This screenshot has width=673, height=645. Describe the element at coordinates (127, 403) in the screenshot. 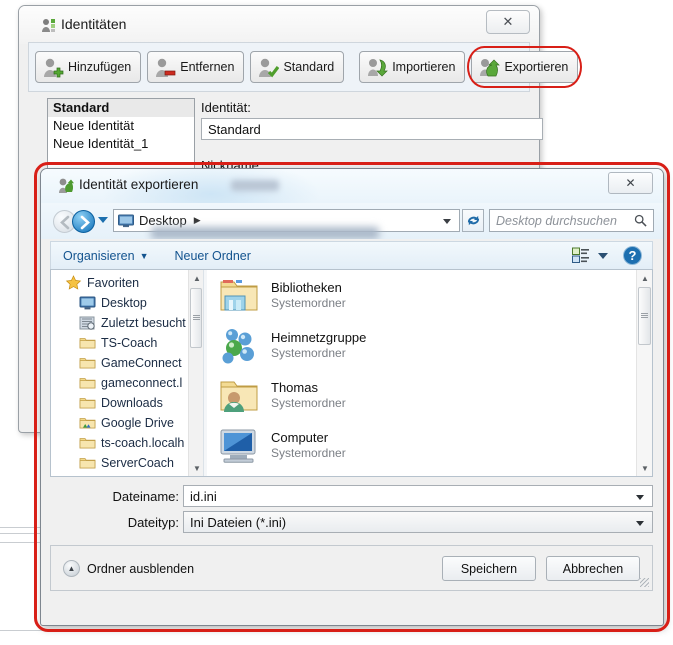

I see `sidebar-item-downloads: Downloads` at that location.